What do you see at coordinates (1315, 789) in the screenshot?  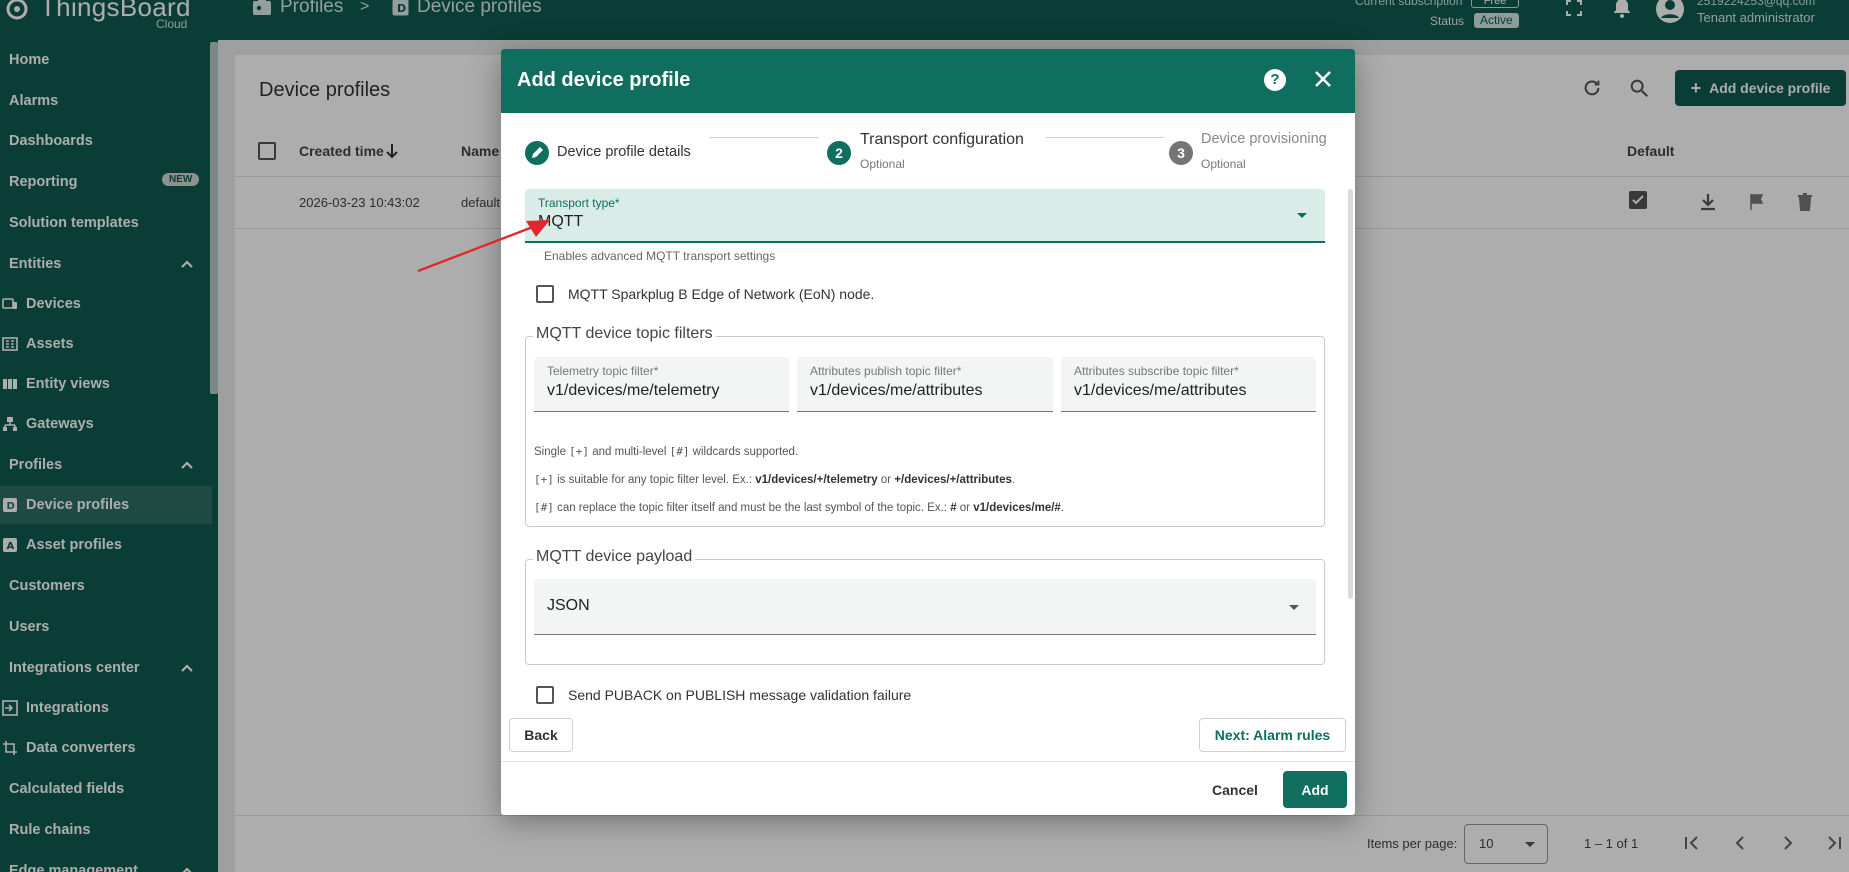 I see `add-button: Add` at bounding box center [1315, 789].